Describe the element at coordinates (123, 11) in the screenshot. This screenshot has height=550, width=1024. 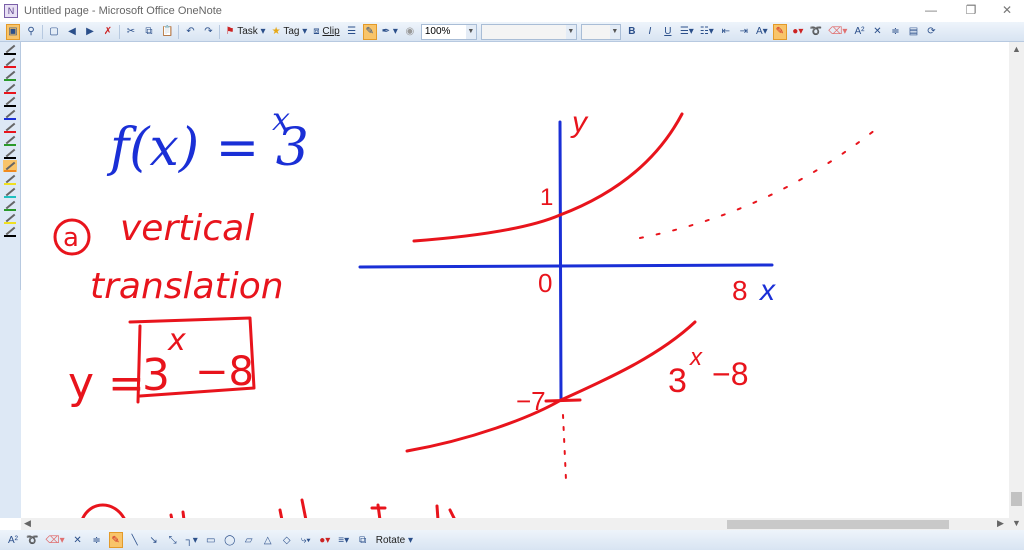
I see `window-title: Untitled page - Microsoft Office OneNote` at that location.